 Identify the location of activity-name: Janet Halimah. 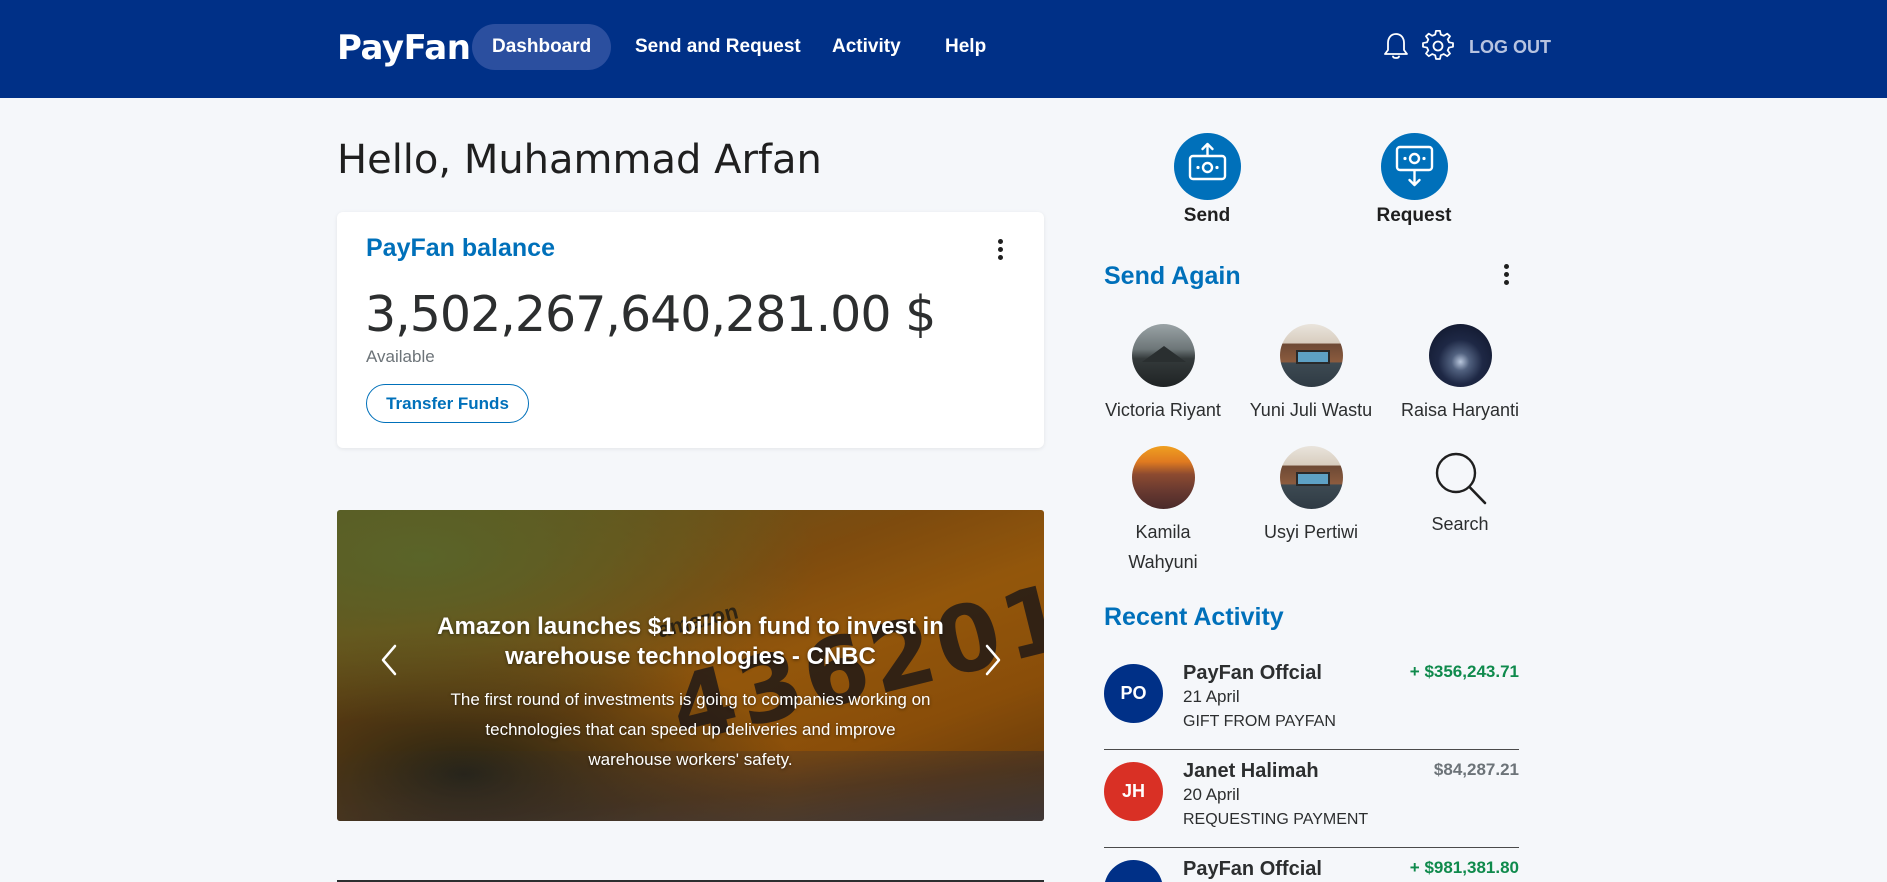
(1251, 771).